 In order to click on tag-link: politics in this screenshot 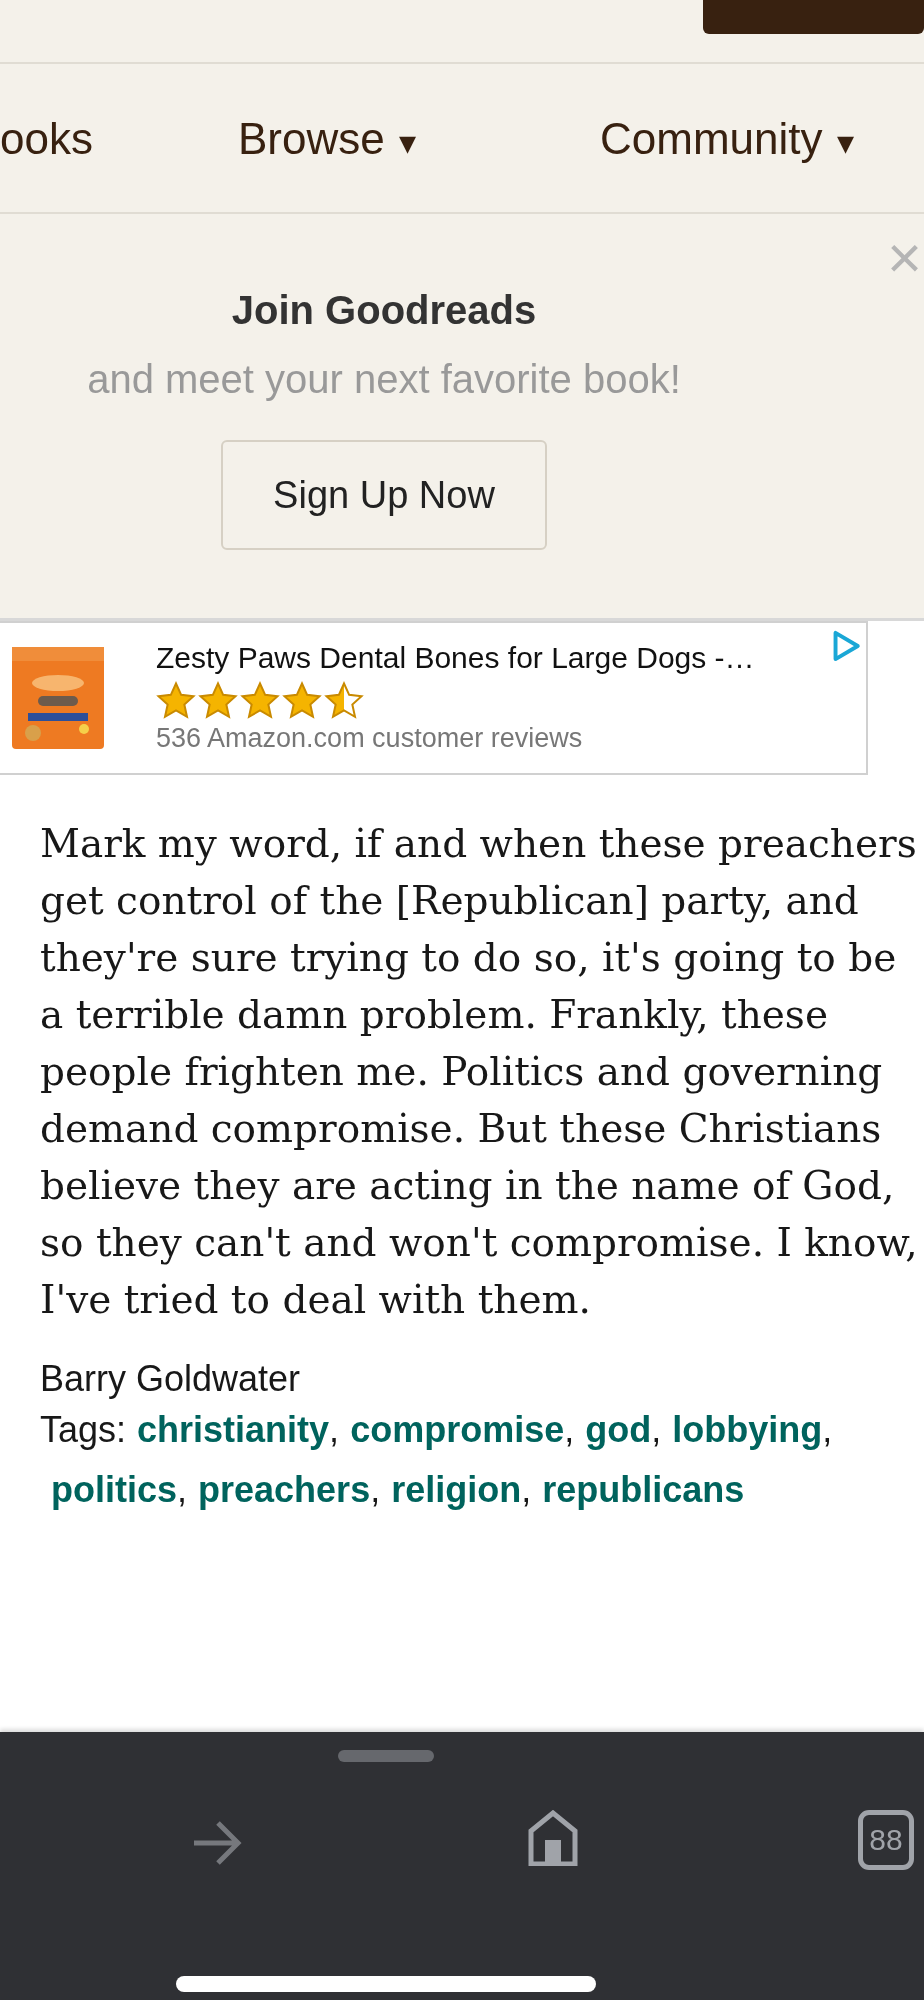, I will do `click(114, 1489)`.